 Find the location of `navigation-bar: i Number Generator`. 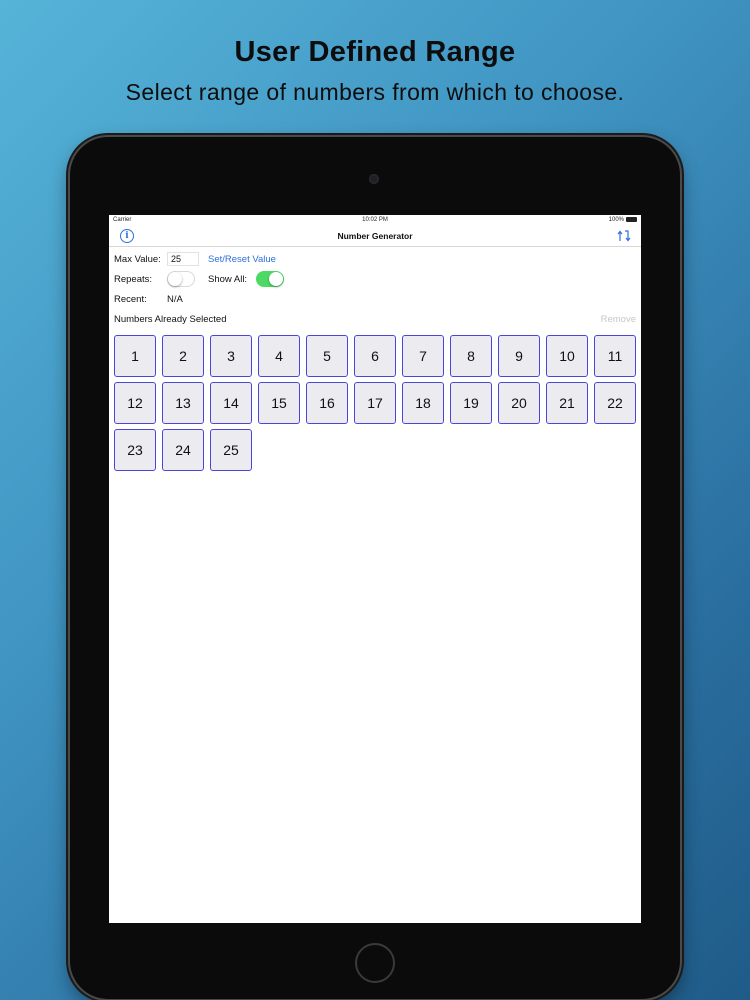

navigation-bar: i Number Generator is located at coordinates (375, 236).